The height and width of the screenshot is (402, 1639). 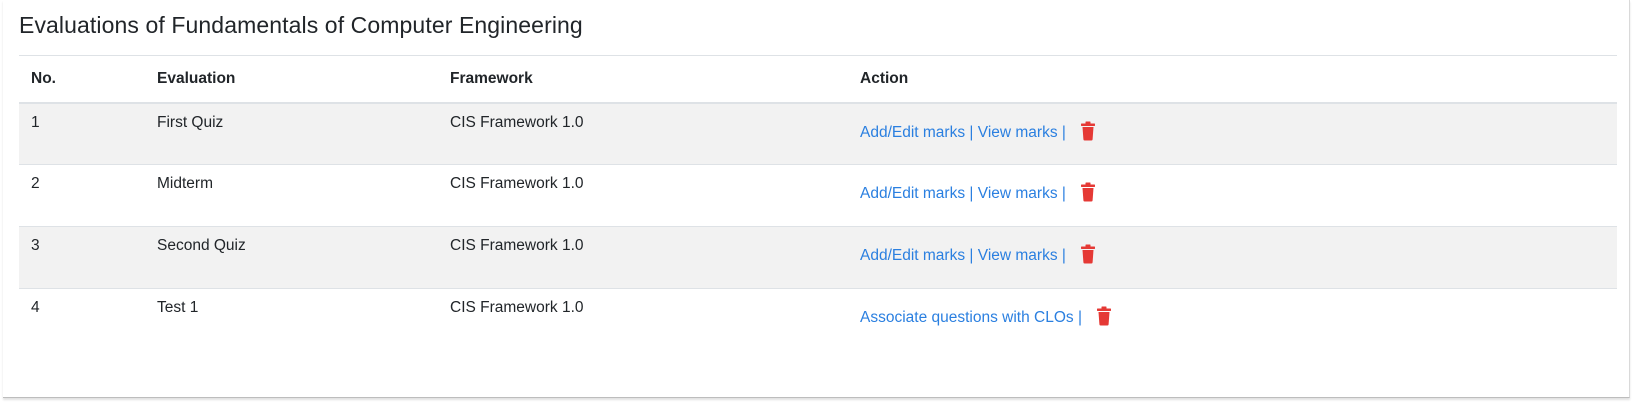 I want to click on header-action: Action, so click(x=1232, y=79).